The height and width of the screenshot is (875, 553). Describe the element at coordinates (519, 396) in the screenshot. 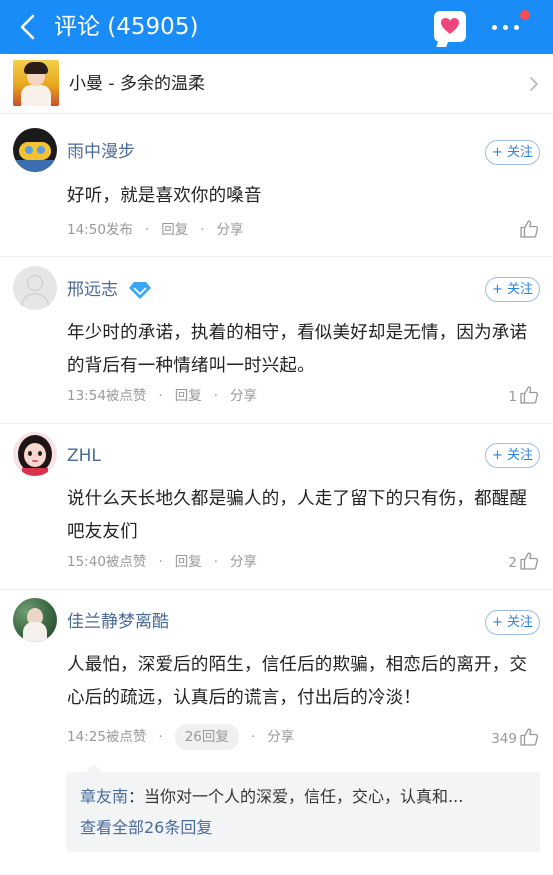

I see `like-button: 1` at that location.